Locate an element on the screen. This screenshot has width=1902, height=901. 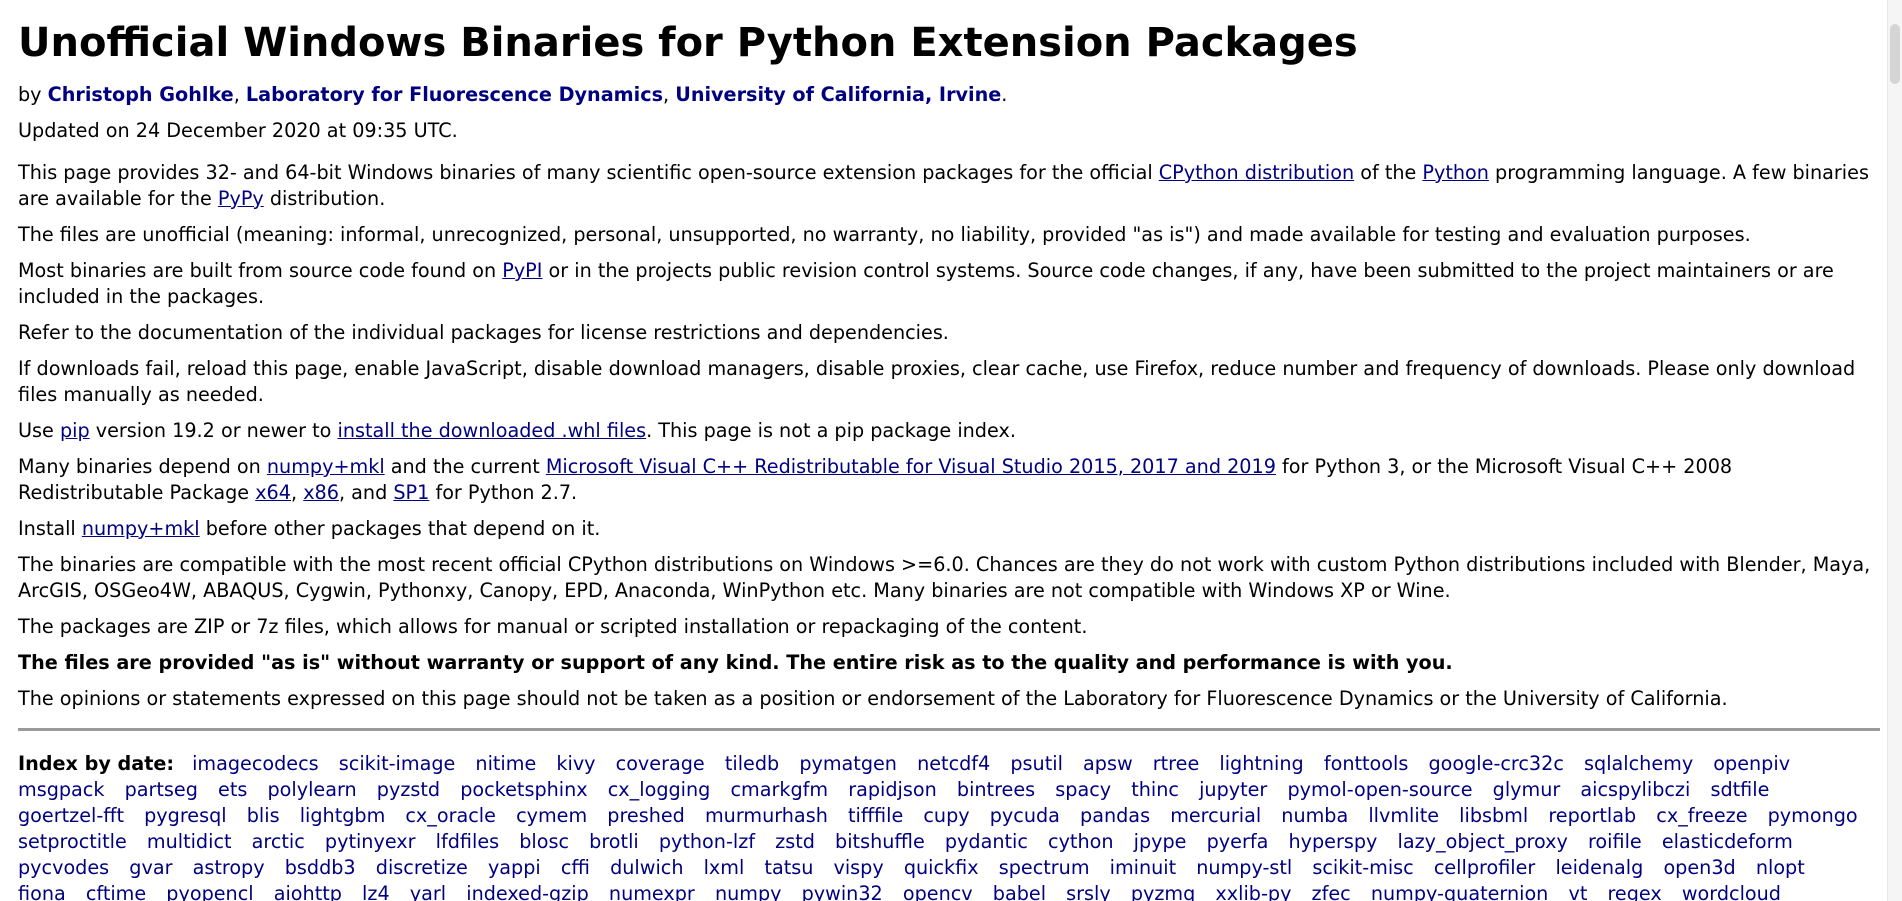
package-link: google-crc32c is located at coordinates (1495, 763).